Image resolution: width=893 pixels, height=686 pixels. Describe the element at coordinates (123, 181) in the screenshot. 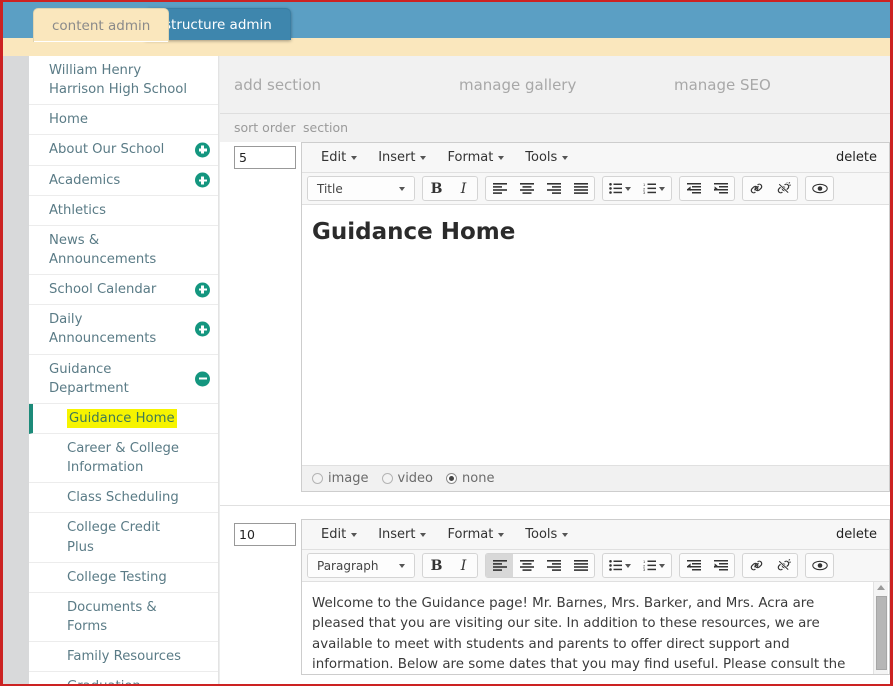

I see `sidebar-item-academics: Academics` at that location.